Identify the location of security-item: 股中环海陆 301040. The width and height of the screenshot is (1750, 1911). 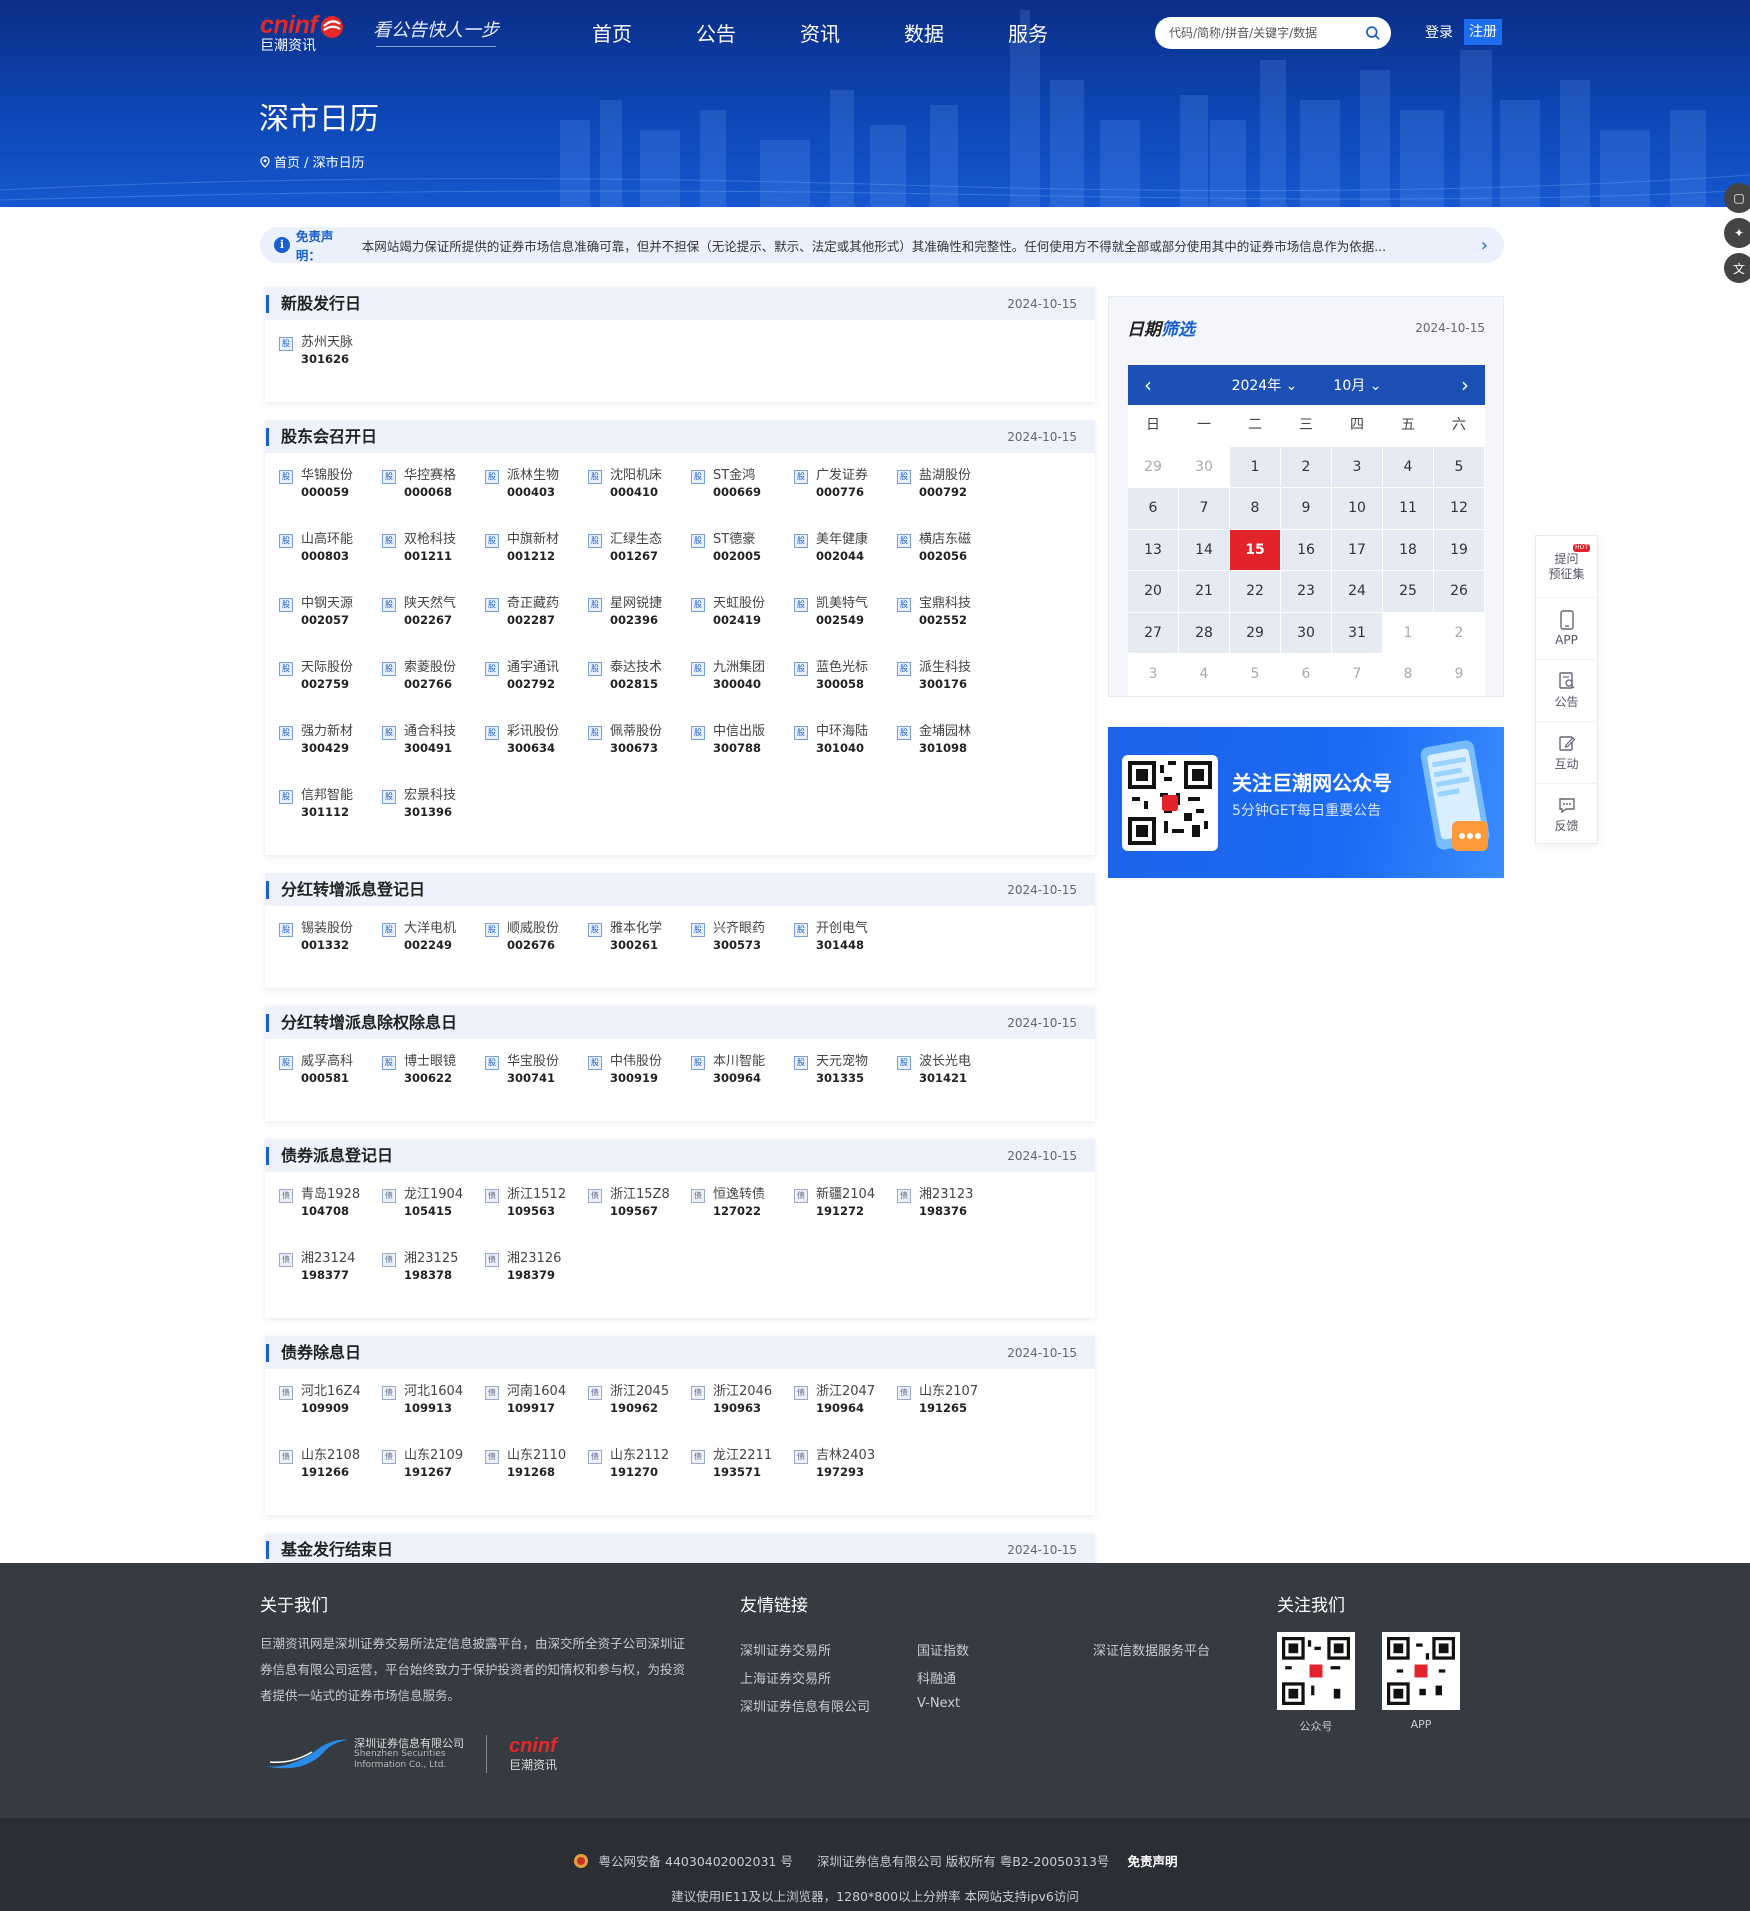
(845, 749).